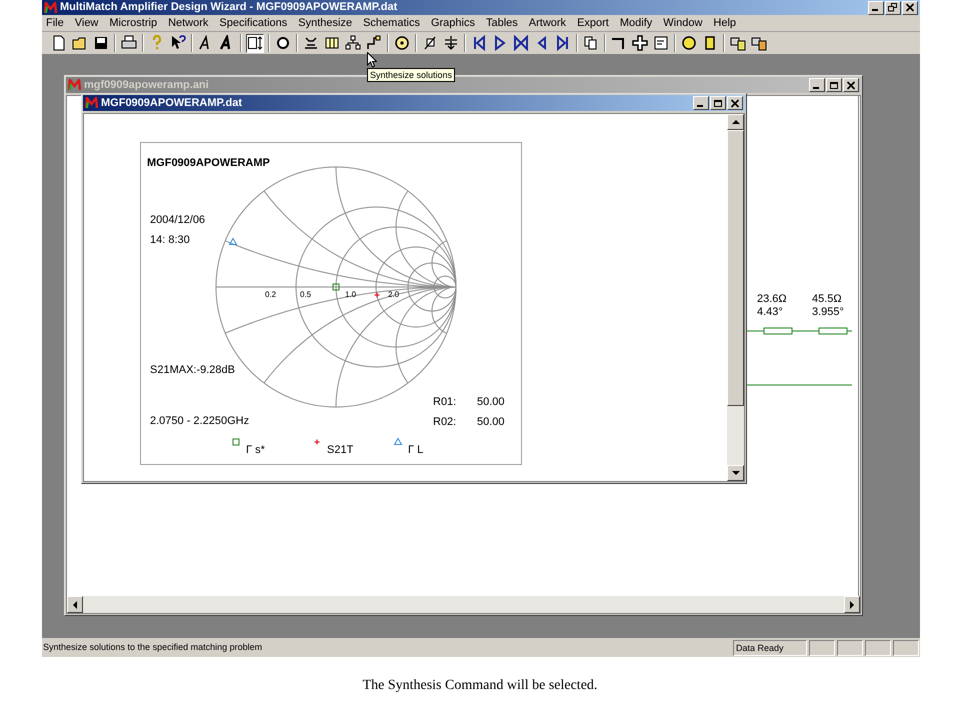 Image resolution: width=960 pixels, height=720 pixels. I want to click on menu-item: Tables, so click(502, 23).